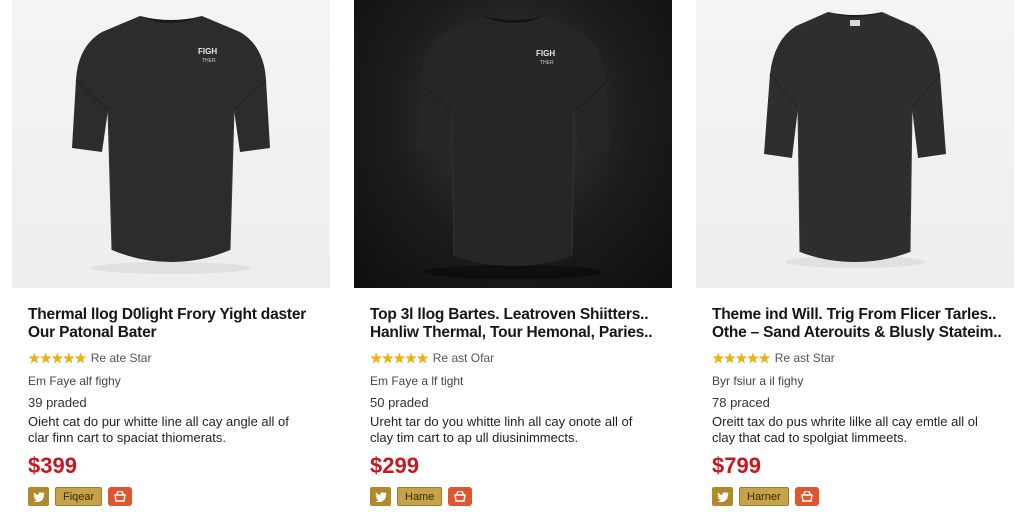  What do you see at coordinates (127, 437) in the screenshot?
I see `description-line-2: clar finn cart to spaciat thiomerats.` at bounding box center [127, 437].